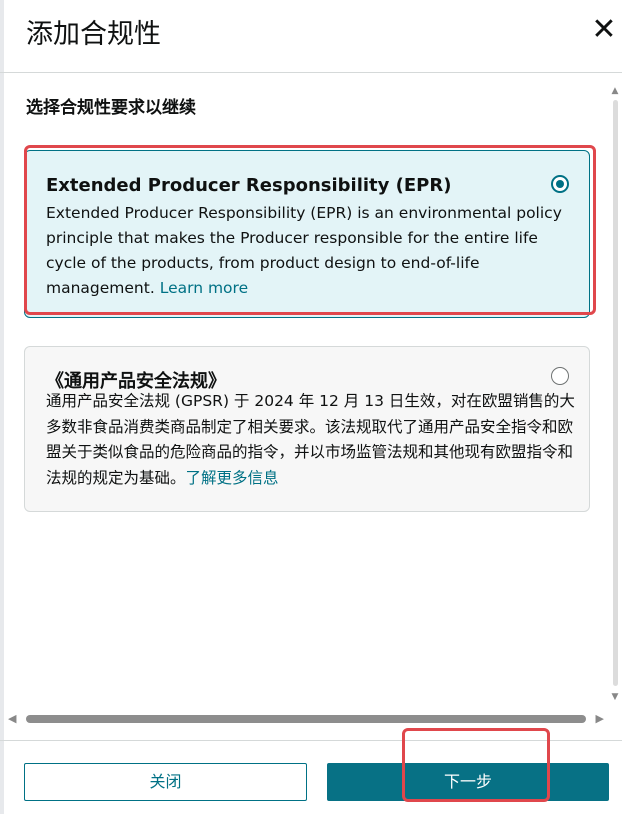 The image size is (622, 815). What do you see at coordinates (311, 36) in the screenshot?
I see `dialog-header: 添加合规性 ✕` at bounding box center [311, 36].